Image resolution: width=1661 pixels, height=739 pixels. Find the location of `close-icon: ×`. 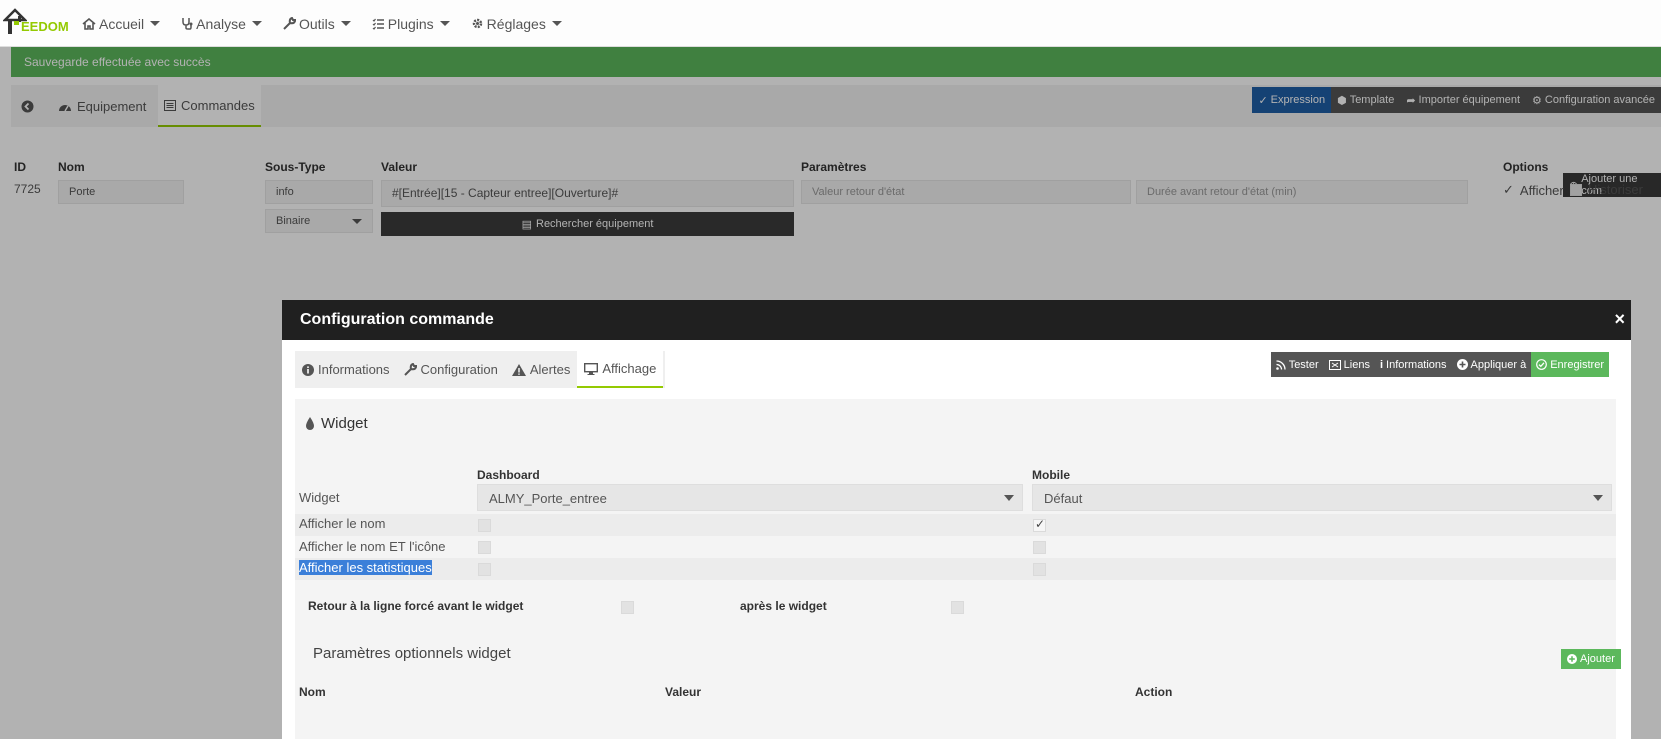

close-icon: × is located at coordinates (1619, 319).